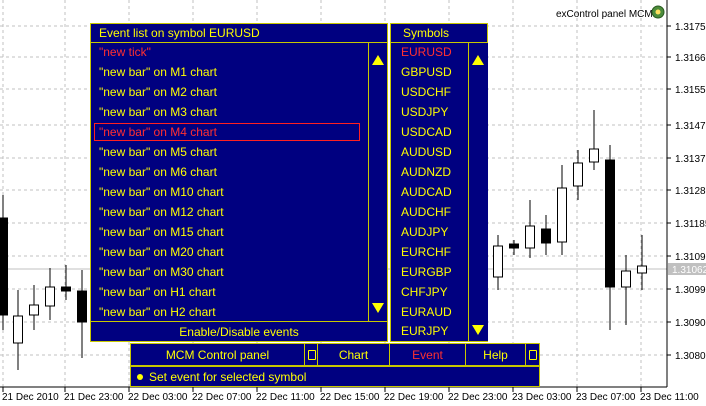  I want to click on price-axis-label: 1.31660, so click(690, 58).